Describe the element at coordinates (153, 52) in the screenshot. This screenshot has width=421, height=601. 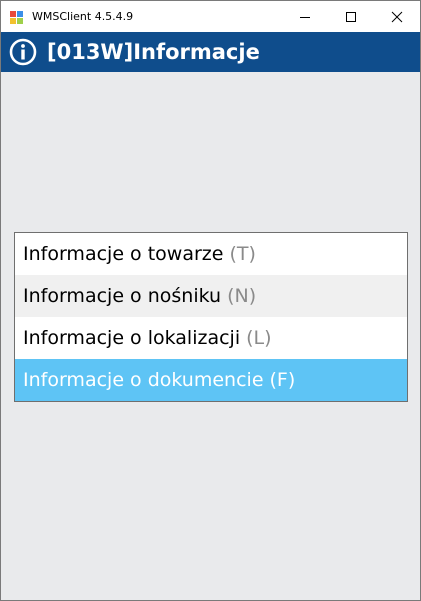
I see `page-title: [013W]Informacje` at that location.